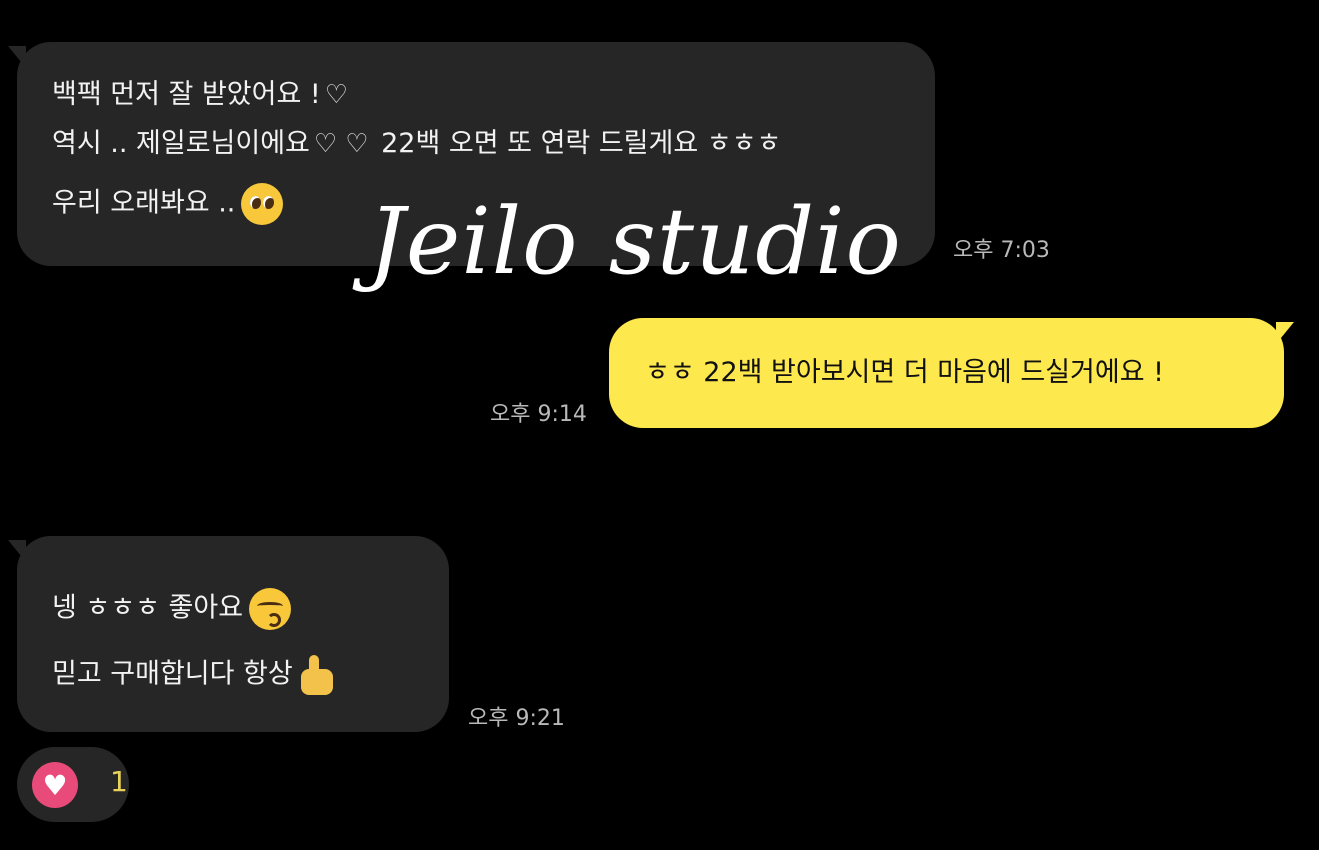 The height and width of the screenshot is (850, 1319). I want to click on message-timestamp: 오후 9:21, so click(516, 718).